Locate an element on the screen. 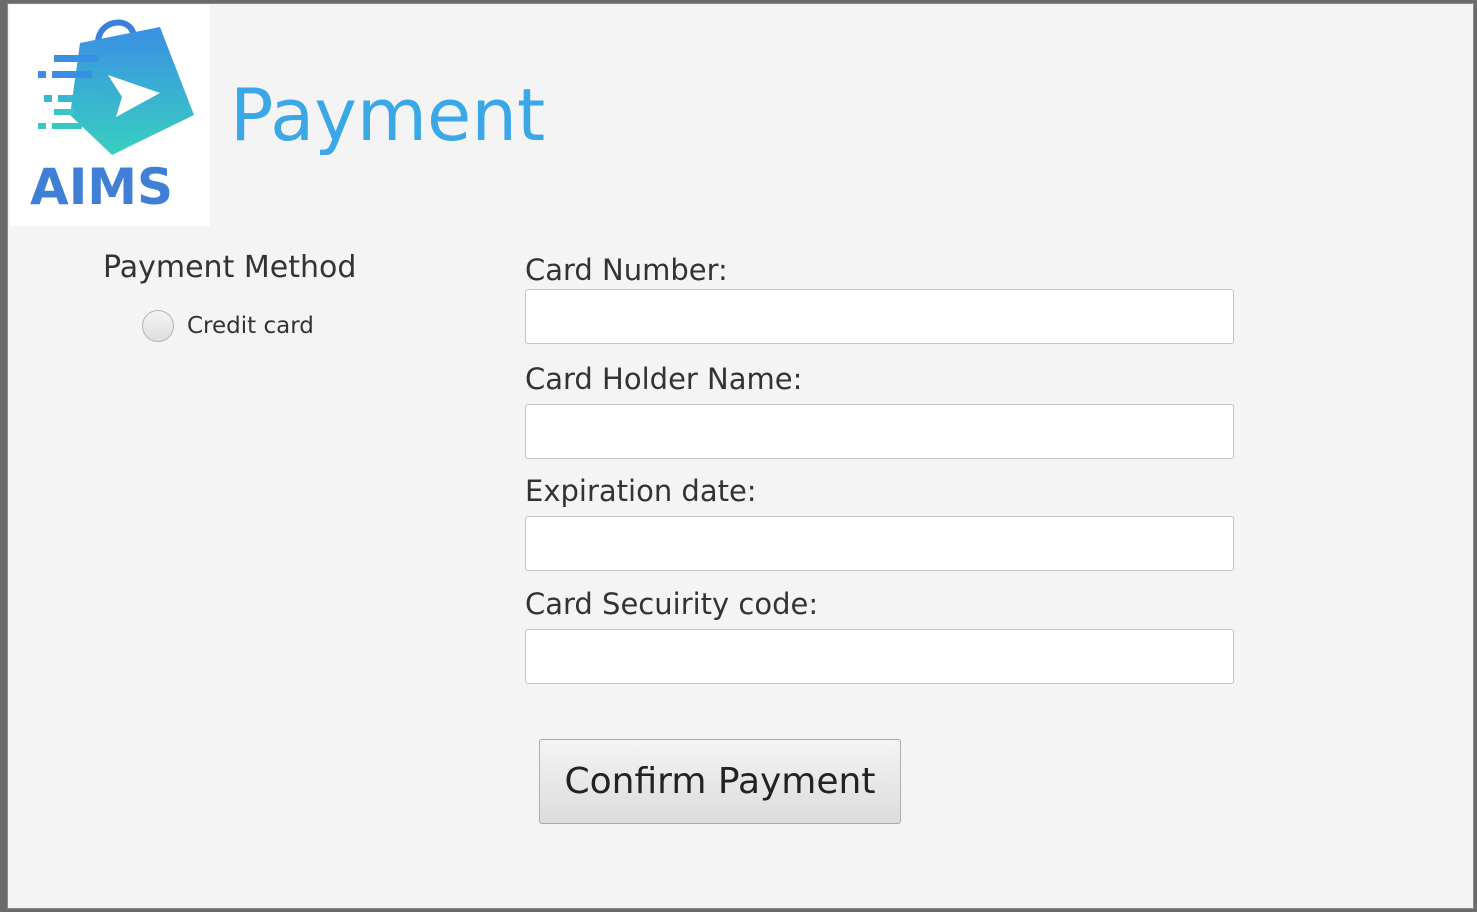  card-number-input is located at coordinates (879, 316).